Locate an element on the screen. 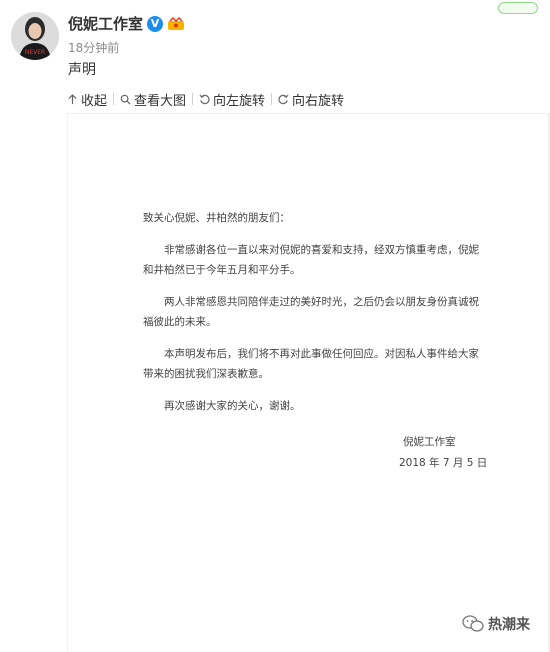  view-large-button: 查看大图 is located at coordinates (153, 99).